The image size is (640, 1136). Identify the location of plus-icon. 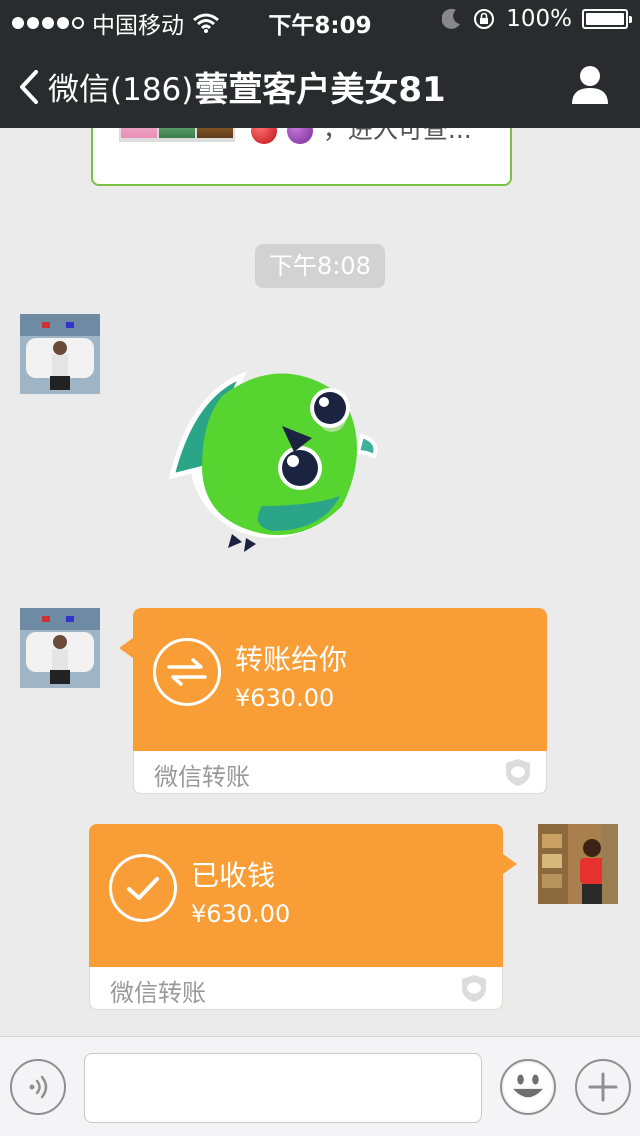
(603, 1087).